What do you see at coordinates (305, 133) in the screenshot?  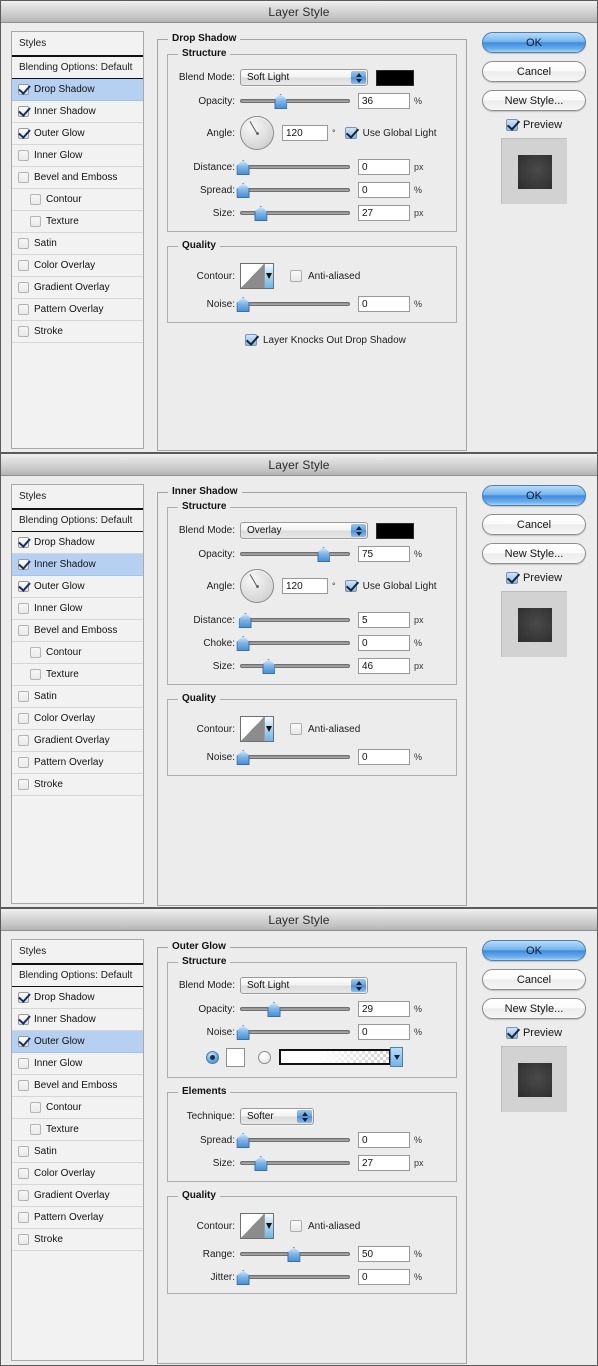 I see `angle-input: 120` at bounding box center [305, 133].